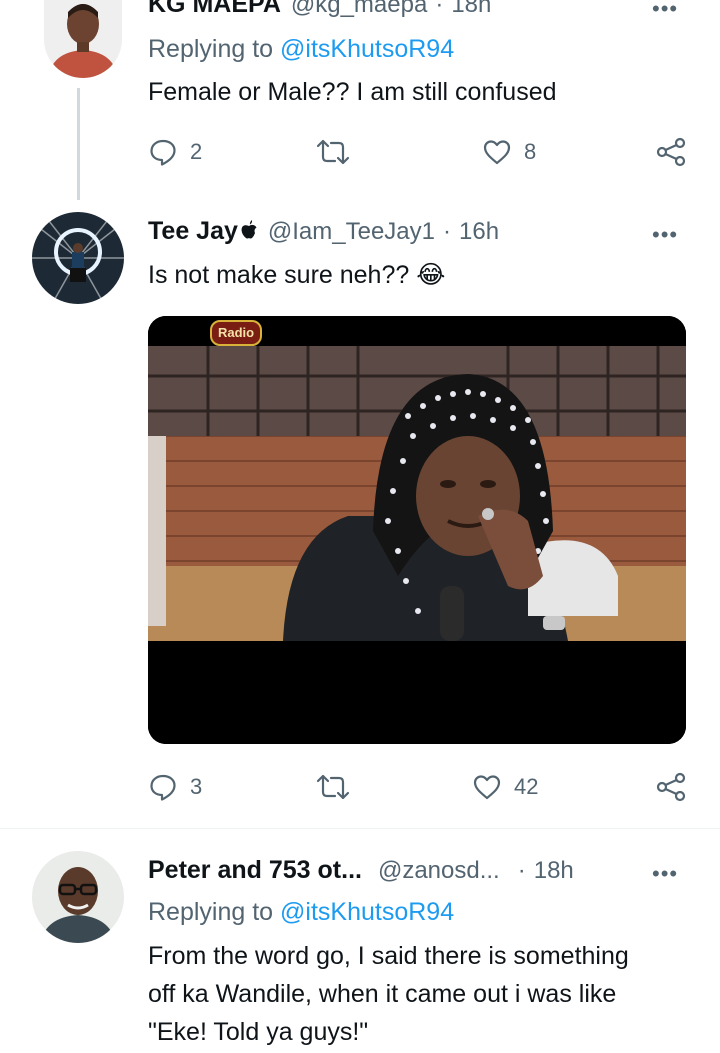 This screenshot has width=720, height=1053. I want to click on thread-connector-line, so click(78, 144).